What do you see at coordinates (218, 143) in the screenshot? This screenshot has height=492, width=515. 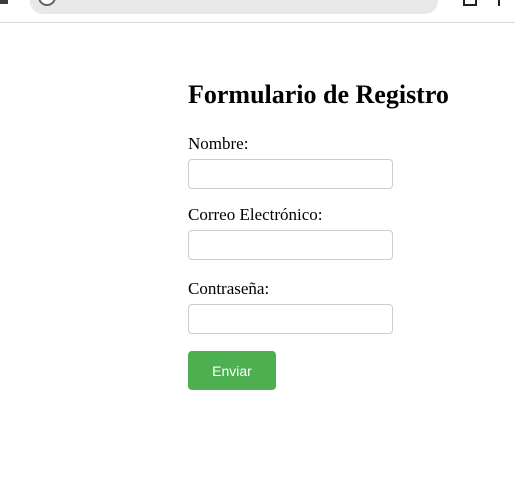 I see `name-label: Nombre:` at bounding box center [218, 143].